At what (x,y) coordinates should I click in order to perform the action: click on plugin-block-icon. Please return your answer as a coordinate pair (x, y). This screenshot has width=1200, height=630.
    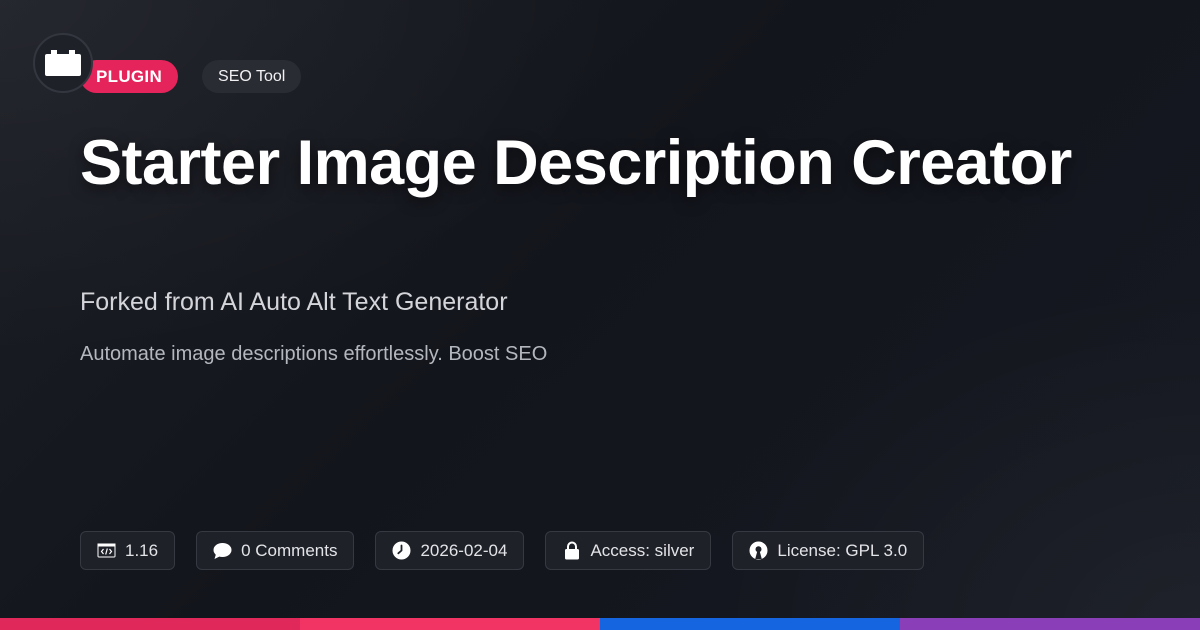
    Looking at the image, I should click on (63, 63).